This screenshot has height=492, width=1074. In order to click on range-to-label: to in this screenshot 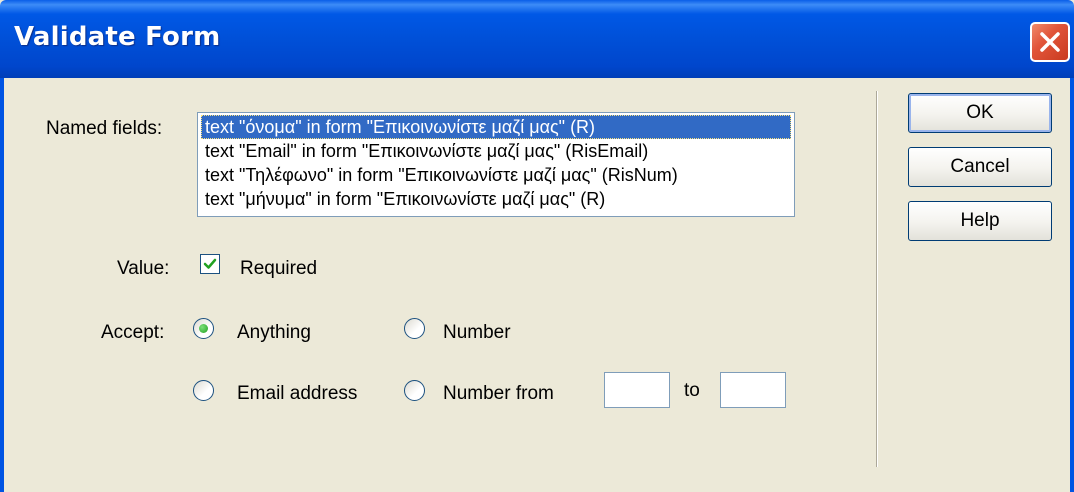, I will do `click(692, 390)`.